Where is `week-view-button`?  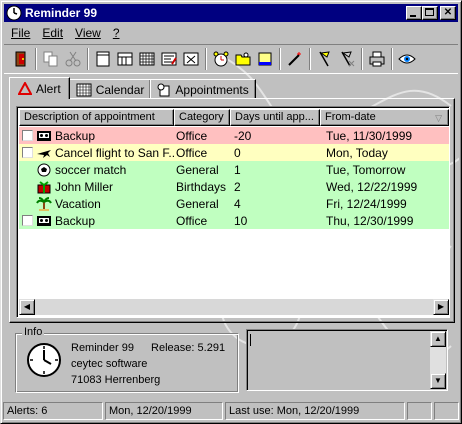 week-view-button is located at coordinates (125, 59).